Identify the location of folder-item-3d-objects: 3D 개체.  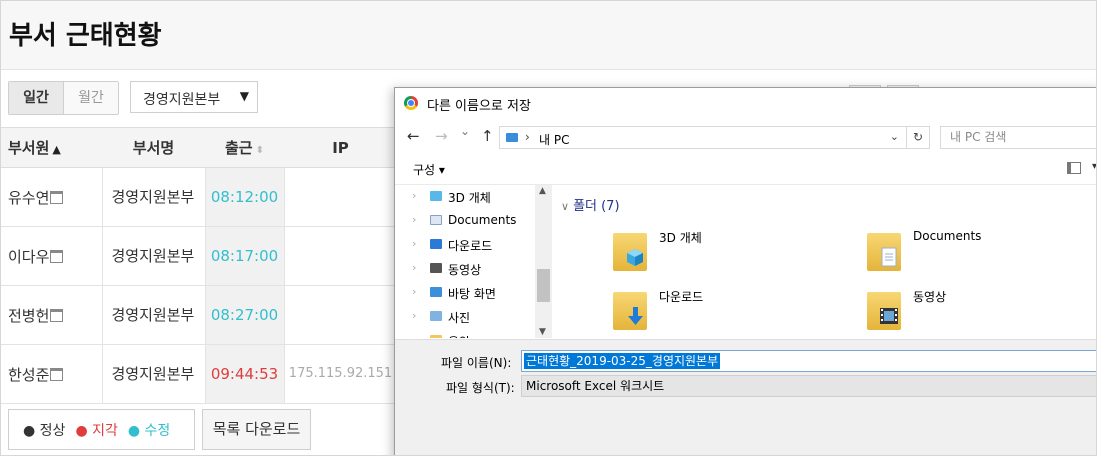
(728, 254).